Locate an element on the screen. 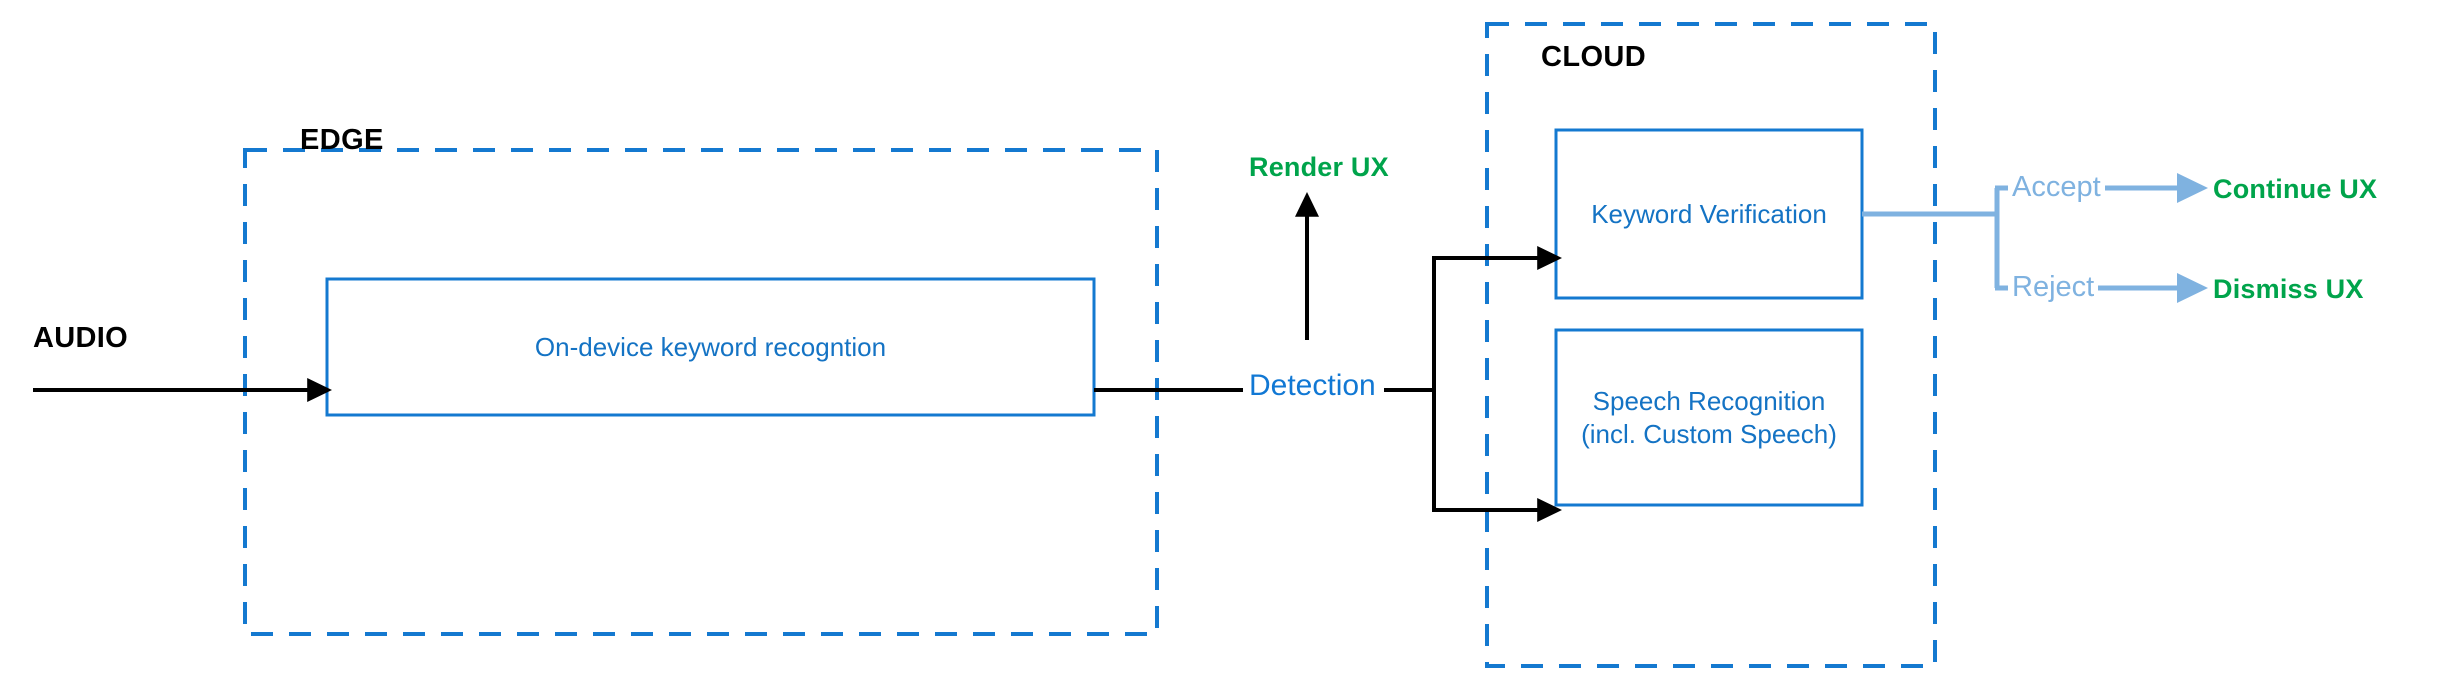 This screenshot has width=2442, height=698. detection-flow-label: Detection is located at coordinates (1312, 386).